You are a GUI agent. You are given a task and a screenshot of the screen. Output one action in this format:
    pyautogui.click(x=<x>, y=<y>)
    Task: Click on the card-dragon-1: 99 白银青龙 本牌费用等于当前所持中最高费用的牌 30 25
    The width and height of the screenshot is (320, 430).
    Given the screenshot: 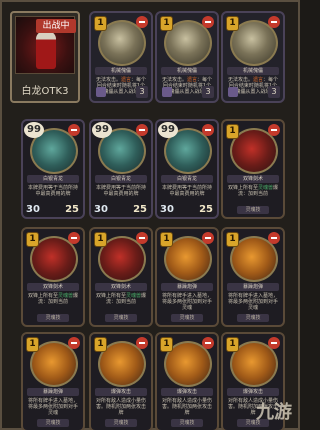 What is the action you would take?
    pyautogui.click(x=53, y=169)
    